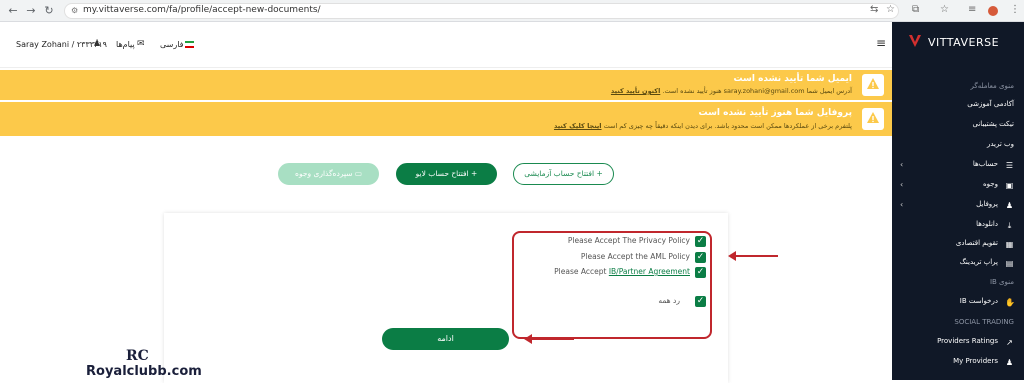 The width and height of the screenshot is (1024, 383). What do you see at coordinates (559, 173) in the screenshot?
I see `button-label: افتتاح حساب آزمایشی` at bounding box center [559, 173].